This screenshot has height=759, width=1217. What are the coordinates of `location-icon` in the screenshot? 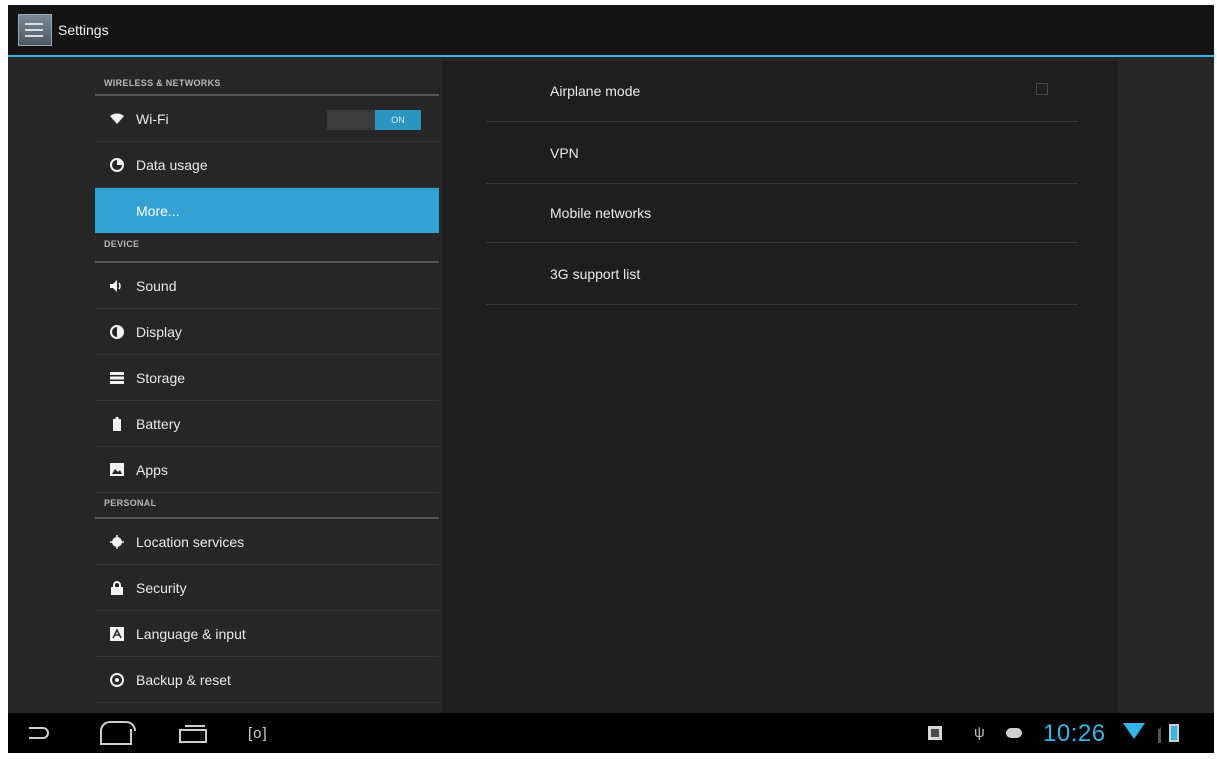 It's located at (117, 542).